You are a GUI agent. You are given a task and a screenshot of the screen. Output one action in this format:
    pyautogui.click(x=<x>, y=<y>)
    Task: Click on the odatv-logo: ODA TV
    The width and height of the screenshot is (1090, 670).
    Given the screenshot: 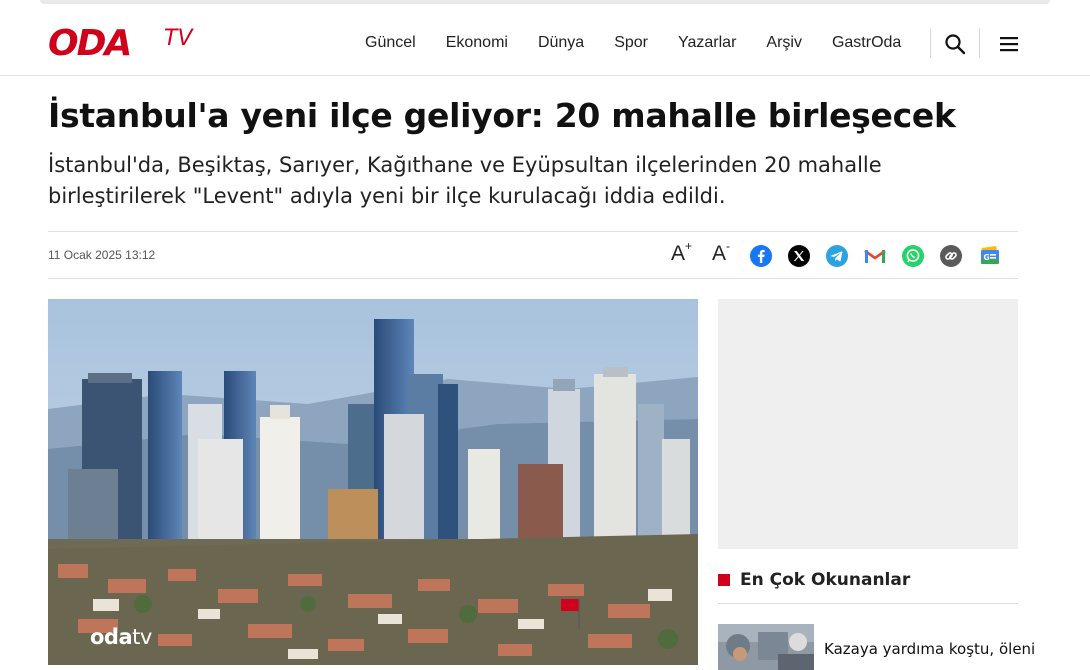 What is the action you would take?
    pyautogui.click(x=128, y=43)
    